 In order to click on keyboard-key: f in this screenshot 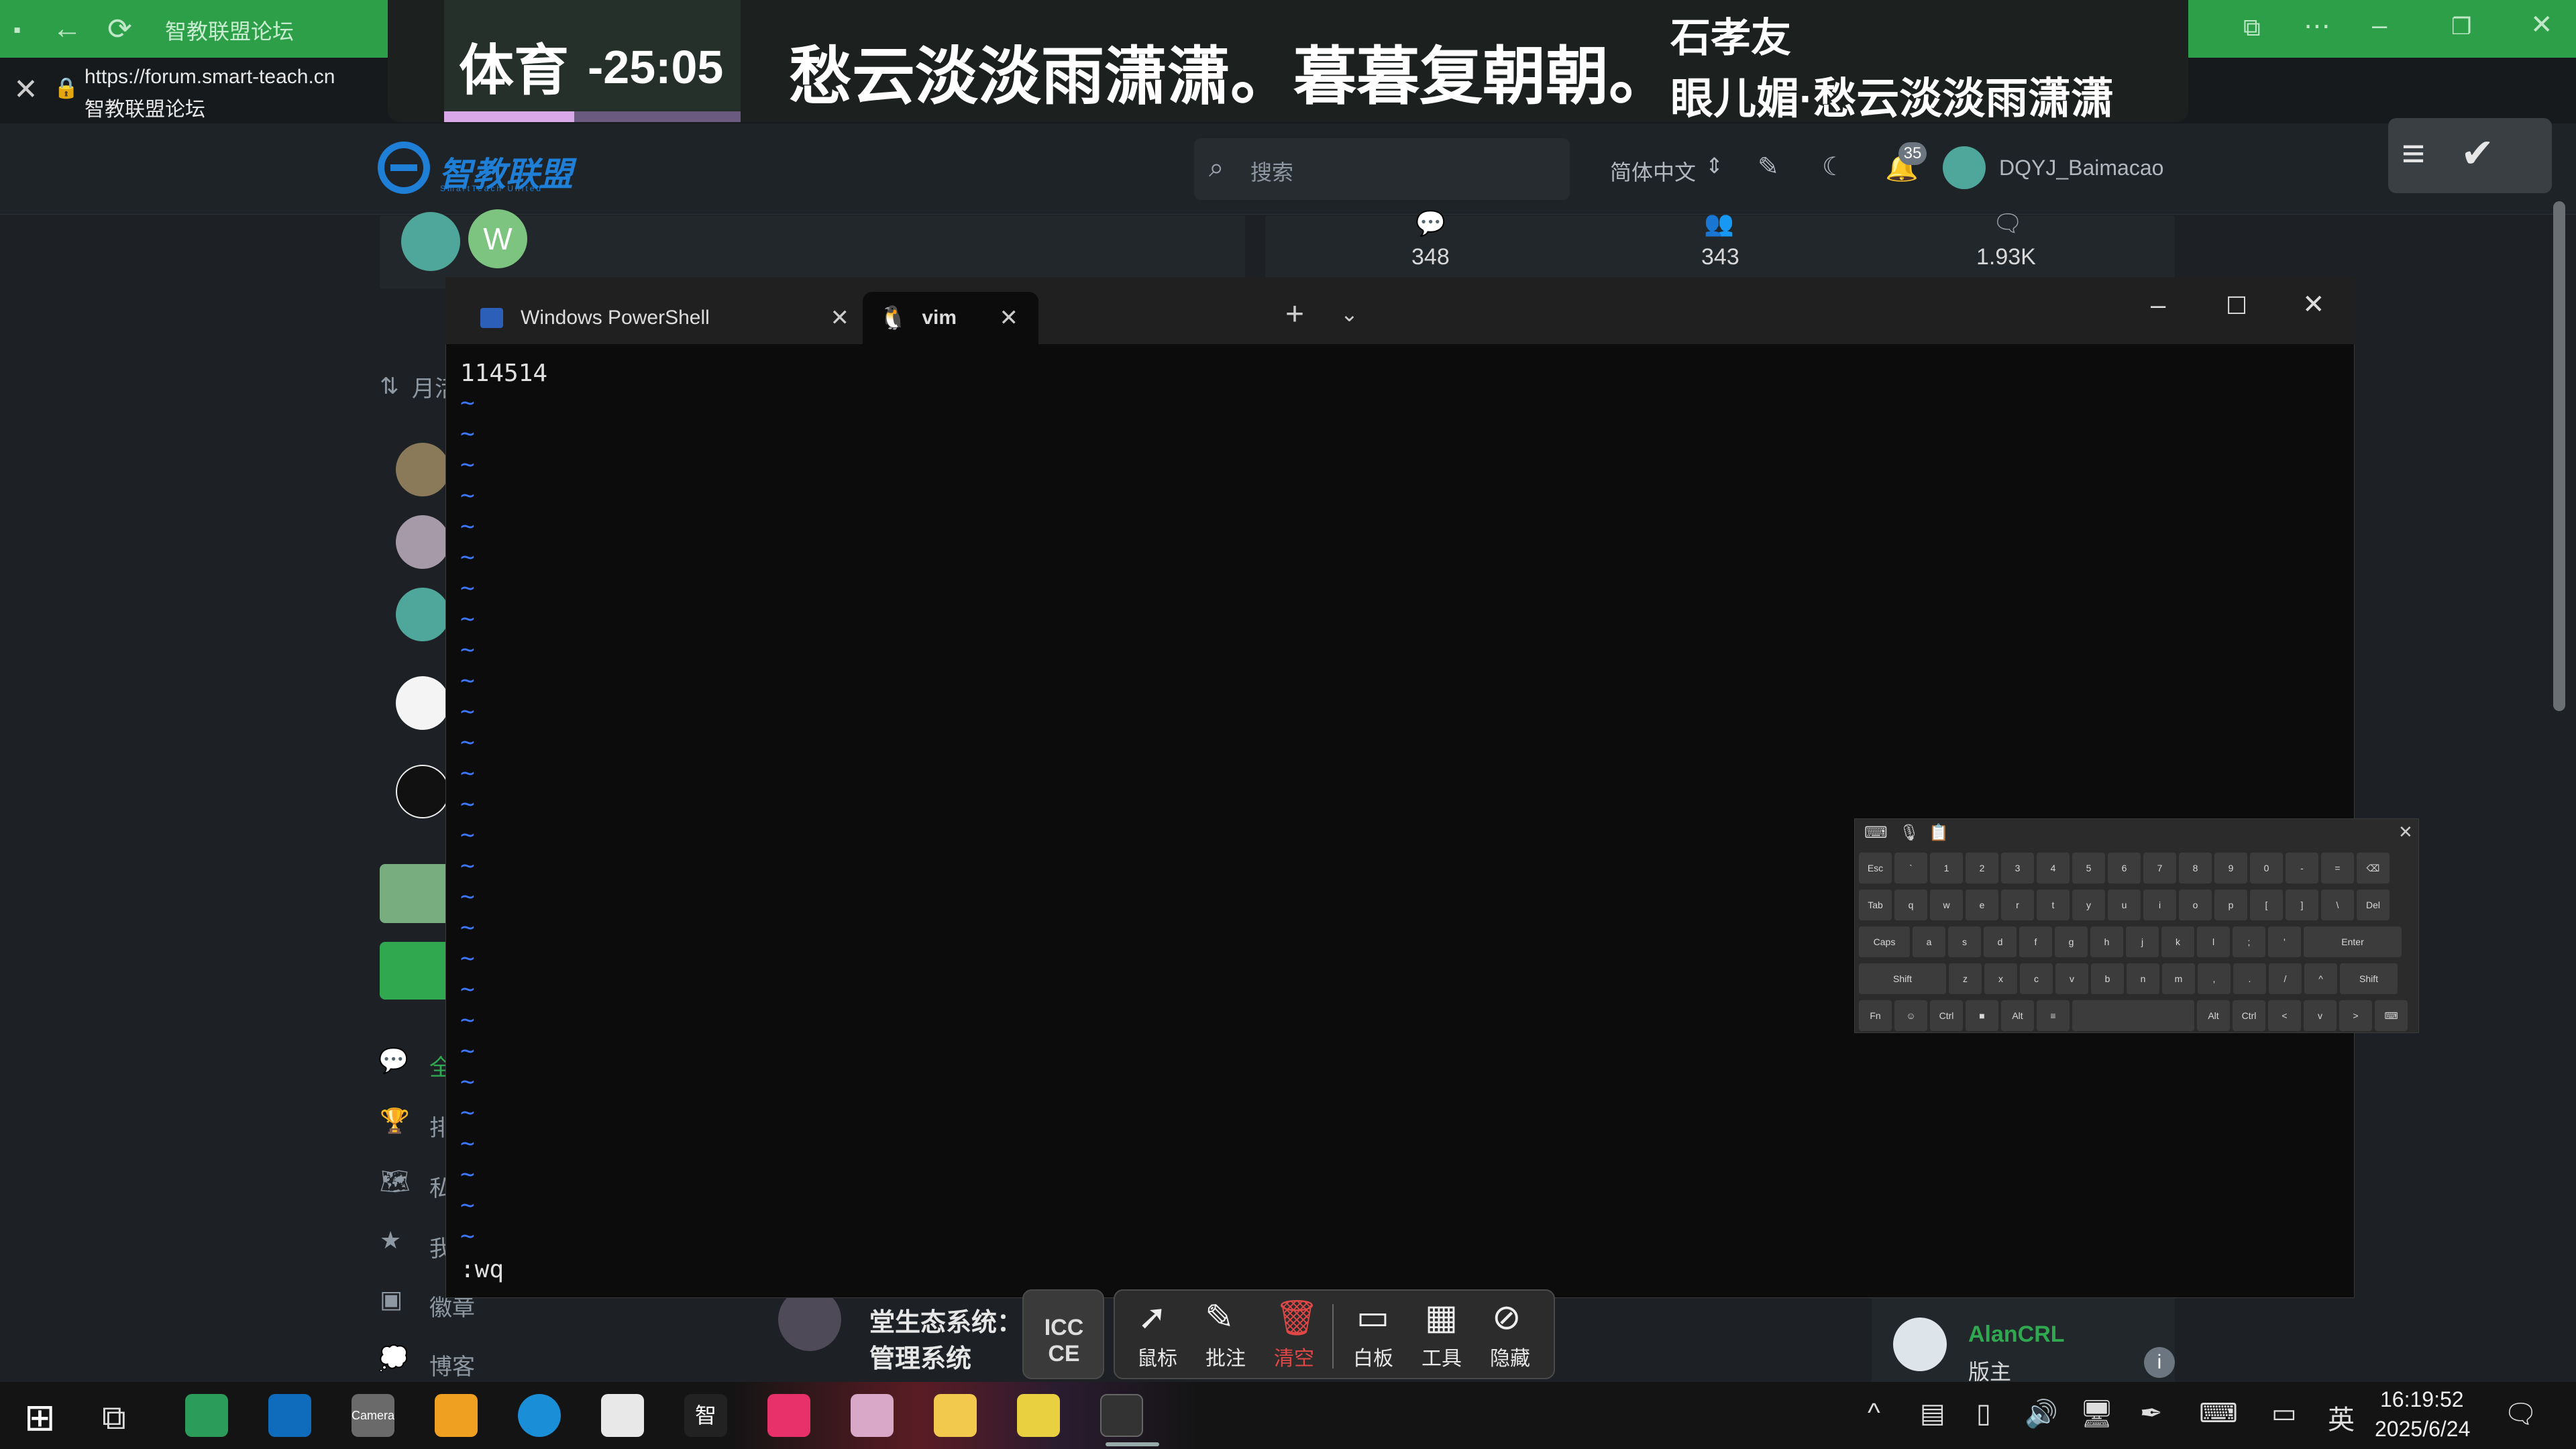, I will do `click(2035, 941)`.